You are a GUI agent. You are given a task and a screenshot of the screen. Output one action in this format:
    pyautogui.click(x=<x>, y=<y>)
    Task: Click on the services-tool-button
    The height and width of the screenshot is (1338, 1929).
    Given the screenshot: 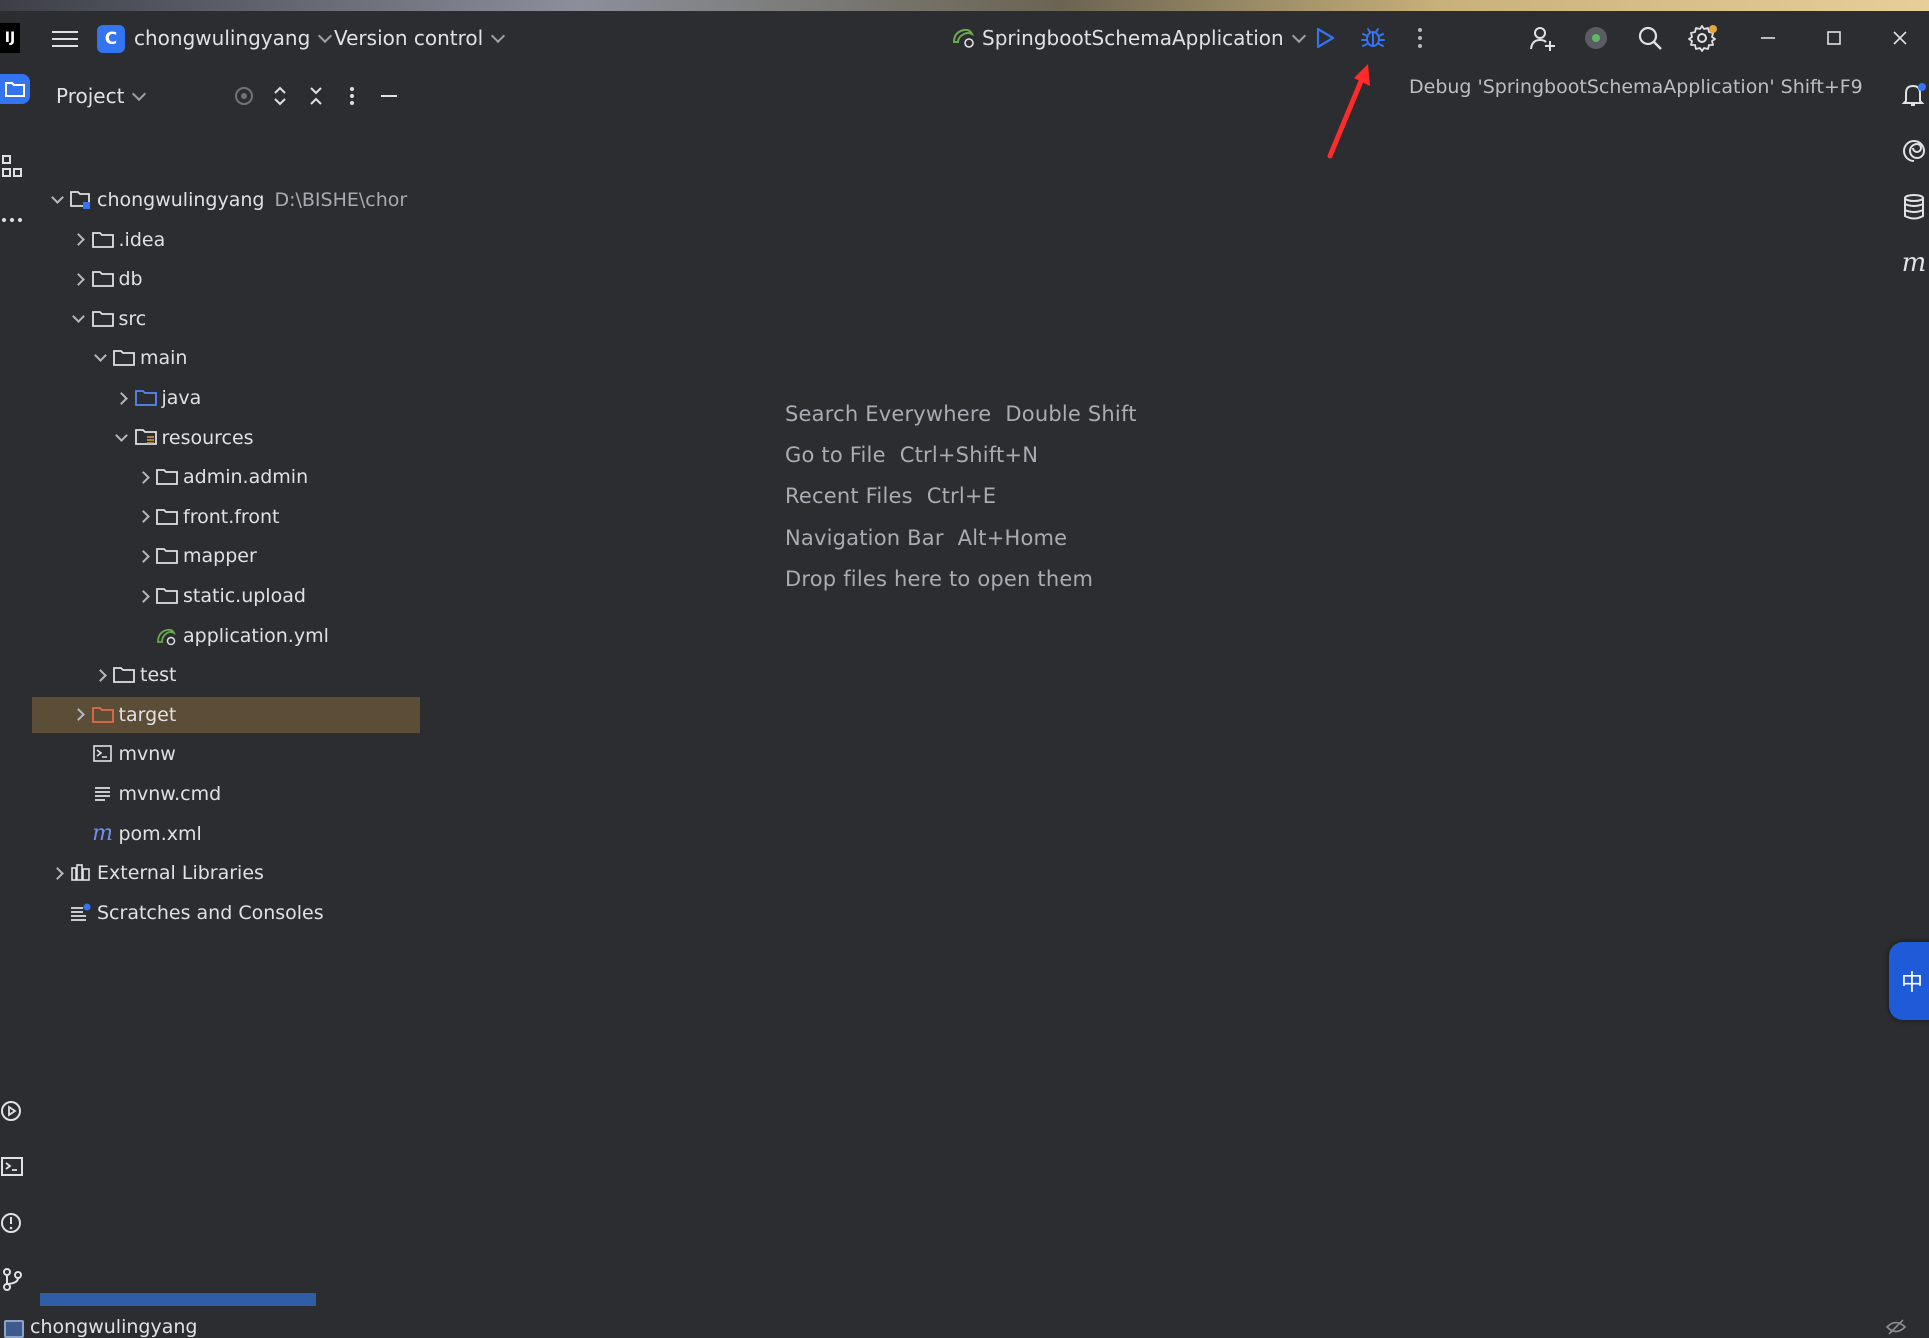 What is the action you would take?
    pyautogui.click(x=13, y=1111)
    